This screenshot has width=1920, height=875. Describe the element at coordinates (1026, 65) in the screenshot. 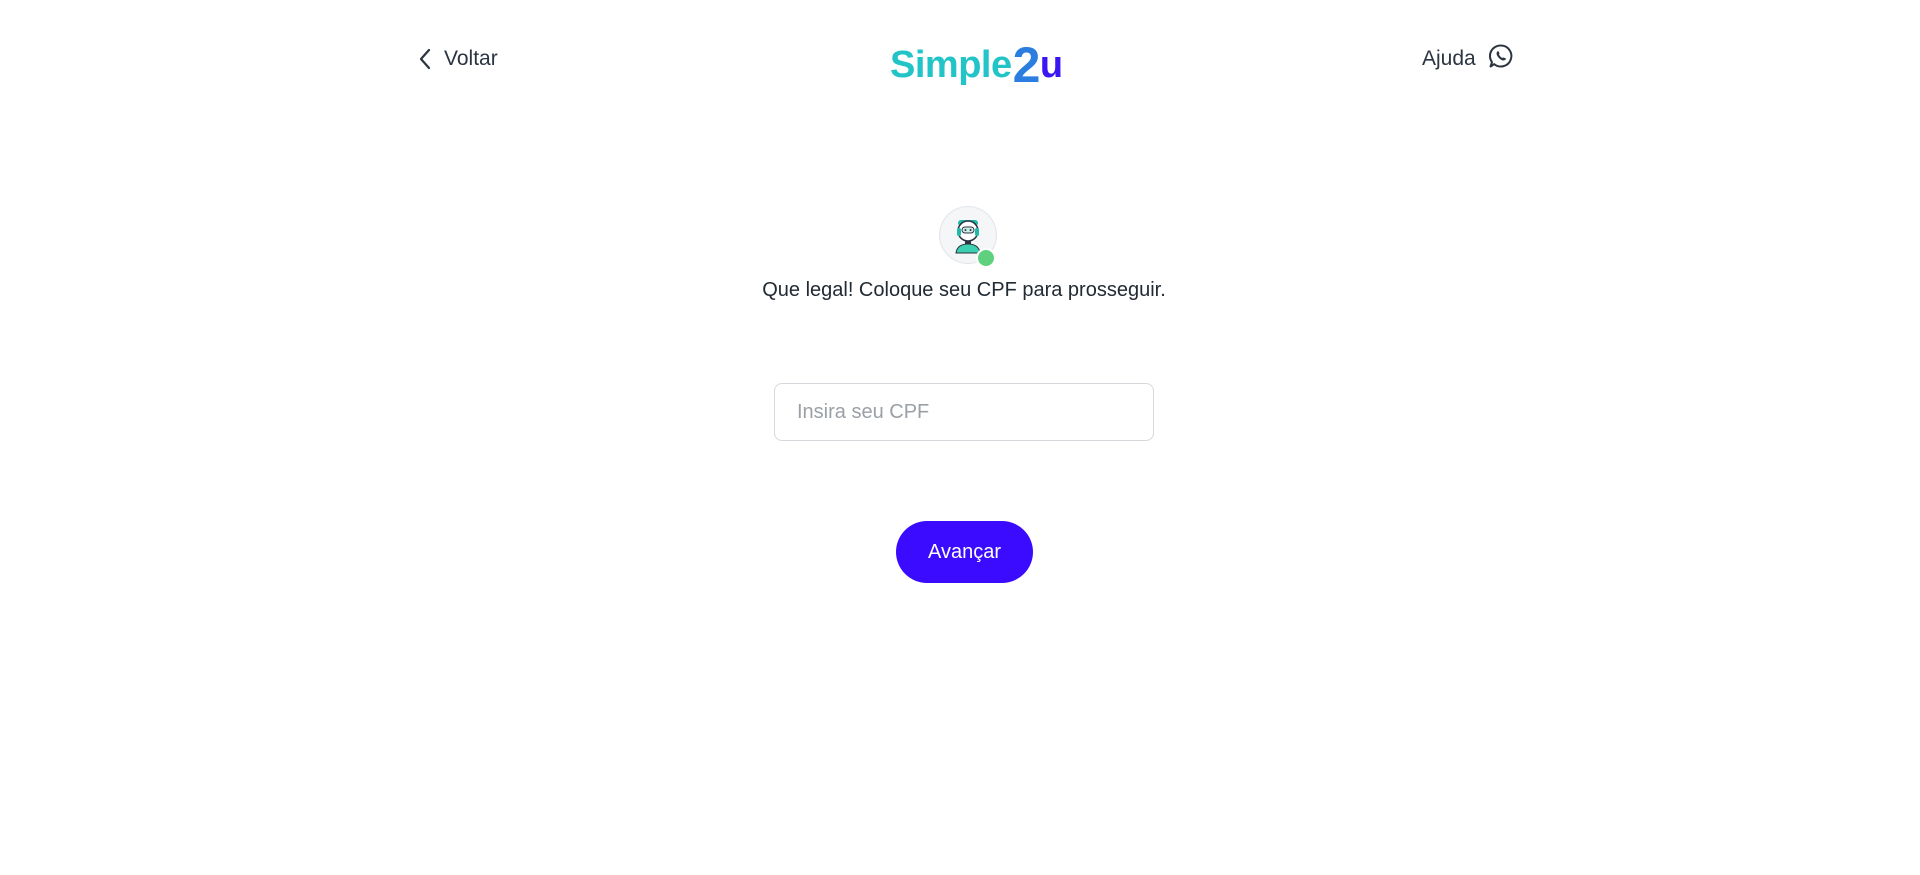

I see `logo-two: 2` at that location.